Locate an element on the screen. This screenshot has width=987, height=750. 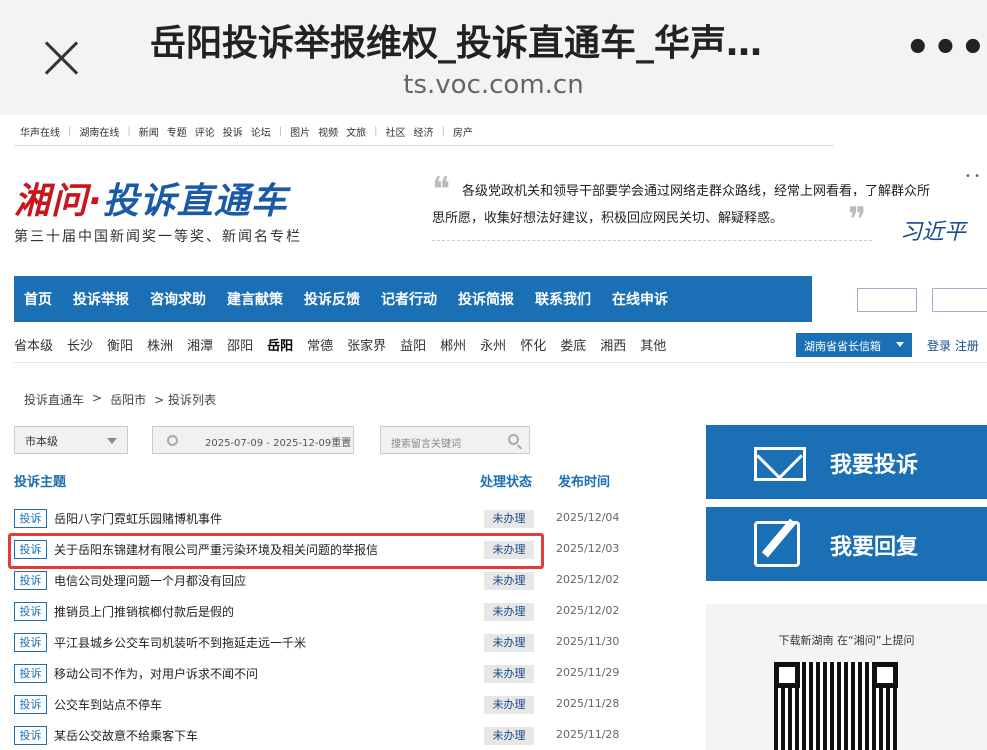
row-title: 移动公司不作为，对用户诉求不闻不问 is located at coordinates (156, 673).